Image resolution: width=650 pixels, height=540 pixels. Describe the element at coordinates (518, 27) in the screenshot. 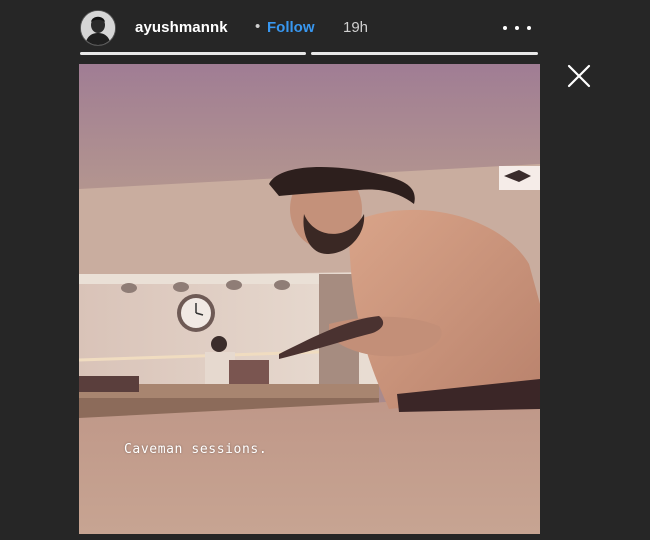

I see `more-options-icon` at that location.